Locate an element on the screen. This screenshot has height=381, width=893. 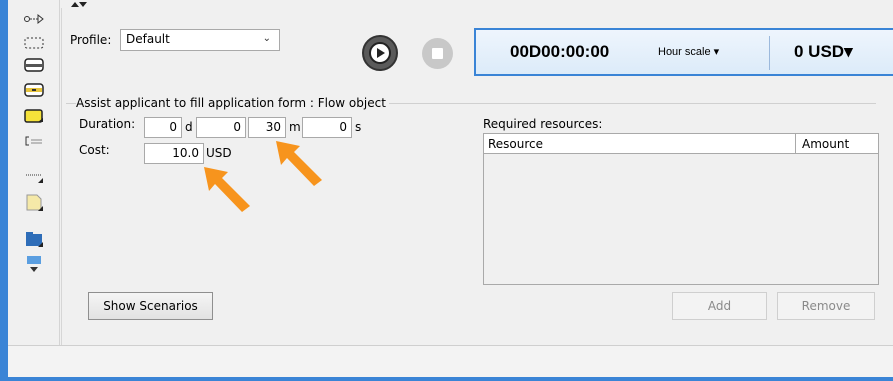
simulation-status-box: 00D00:00:00 Hour scale ▾ 0 USD▾ is located at coordinates (683, 52).